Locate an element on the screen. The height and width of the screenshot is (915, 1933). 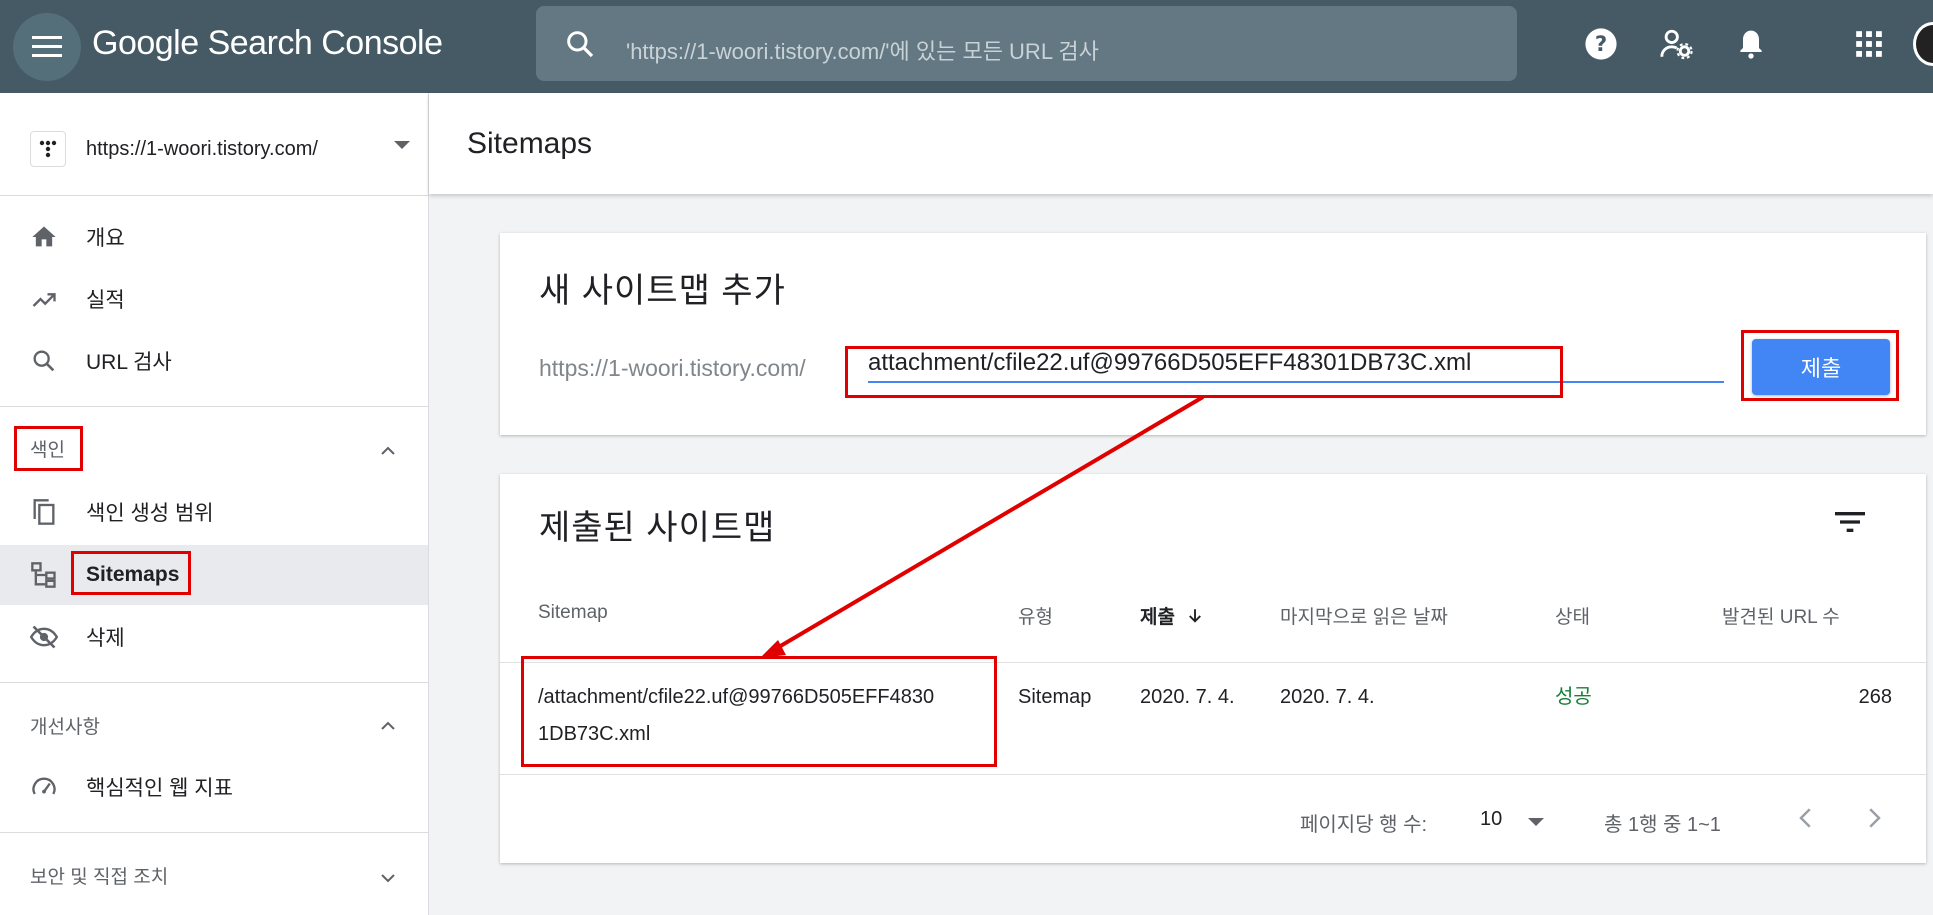
rows-per-page-select: 10 is located at coordinates (1520, 820).